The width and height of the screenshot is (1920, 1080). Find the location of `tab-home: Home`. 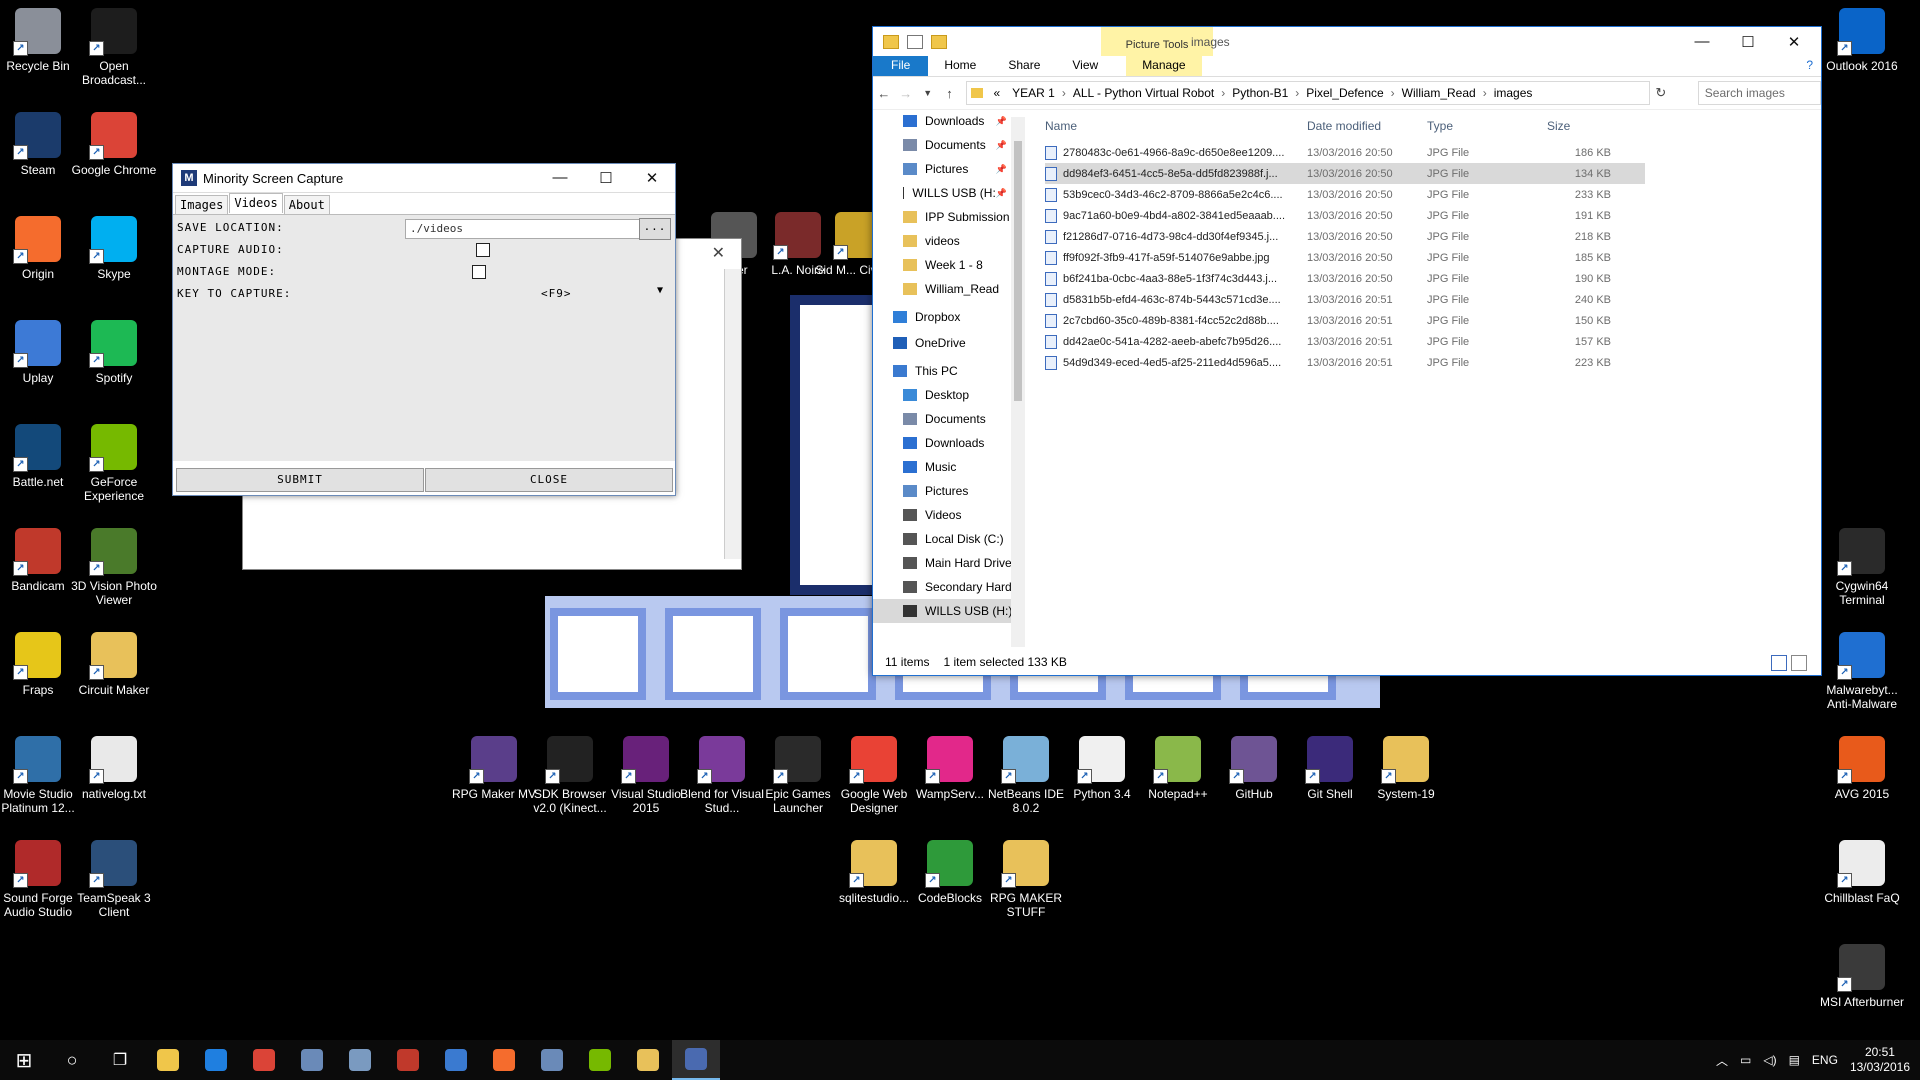

tab-home: Home is located at coordinates (960, 66).